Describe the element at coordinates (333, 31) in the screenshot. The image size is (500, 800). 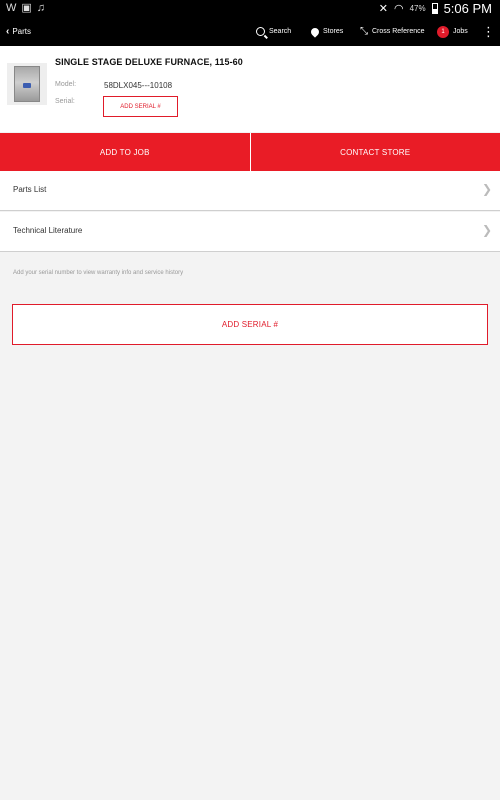
I see `nav-stores-label: Stores` at that location.